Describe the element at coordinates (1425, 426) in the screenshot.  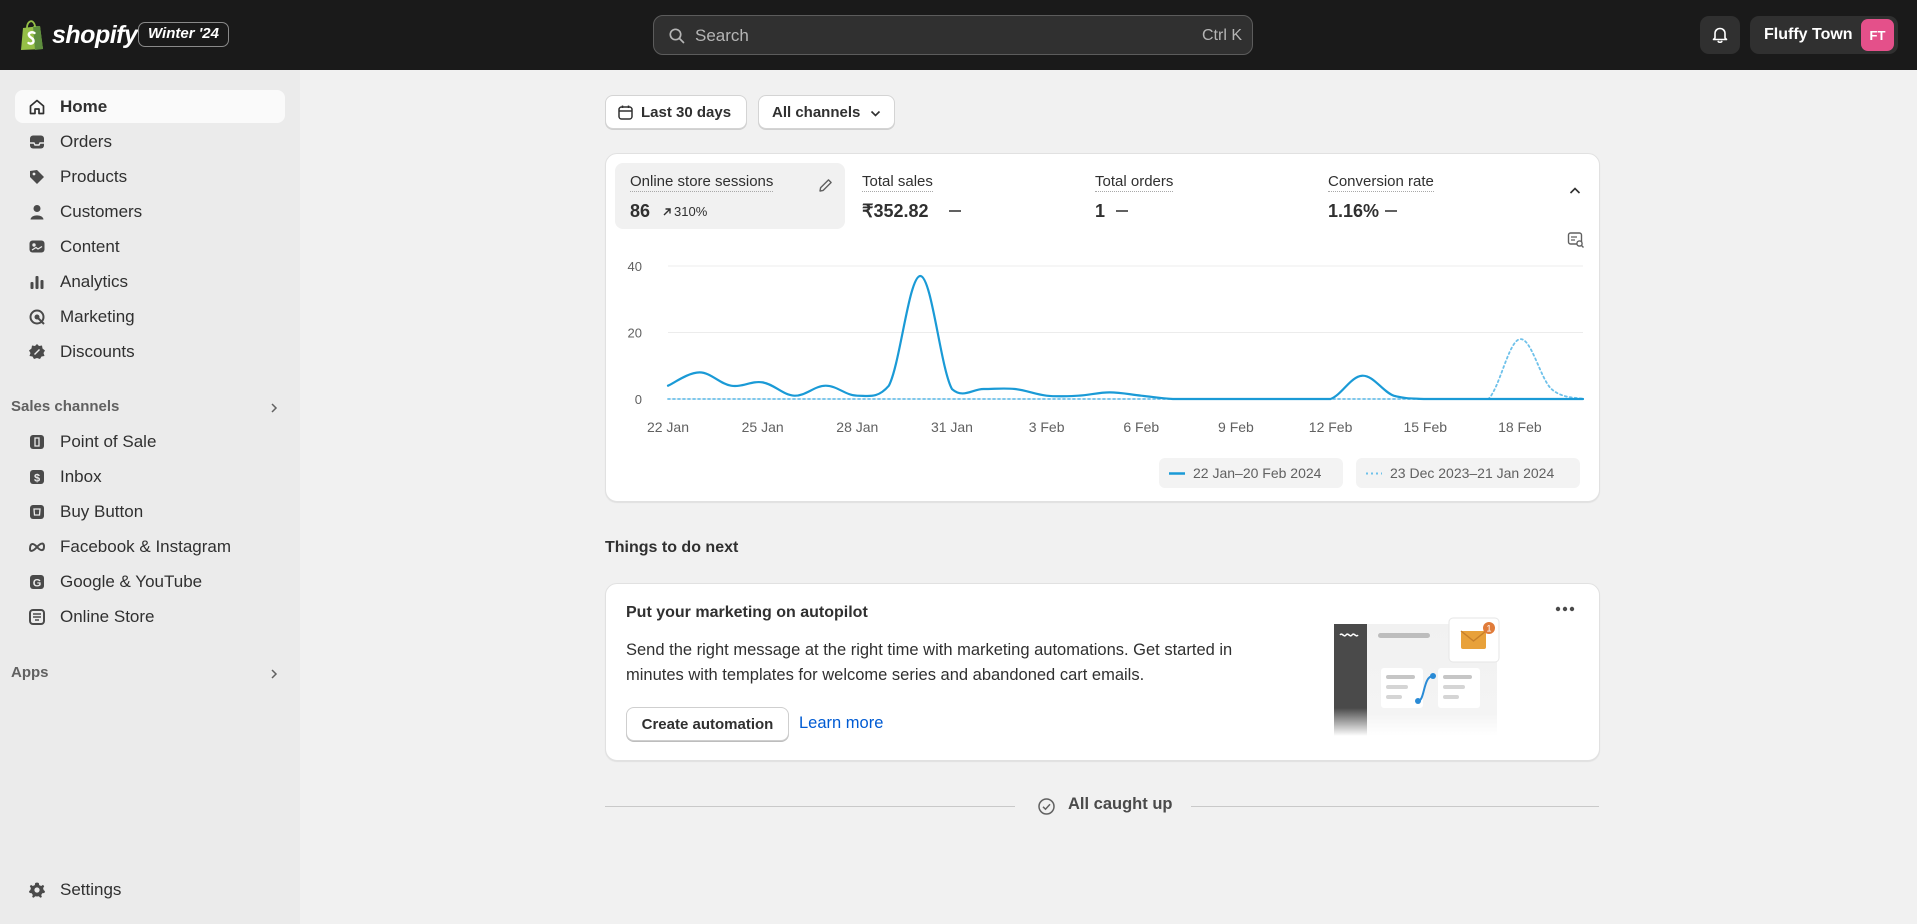
I see `x-tick-label: 15 Feb` at that location.